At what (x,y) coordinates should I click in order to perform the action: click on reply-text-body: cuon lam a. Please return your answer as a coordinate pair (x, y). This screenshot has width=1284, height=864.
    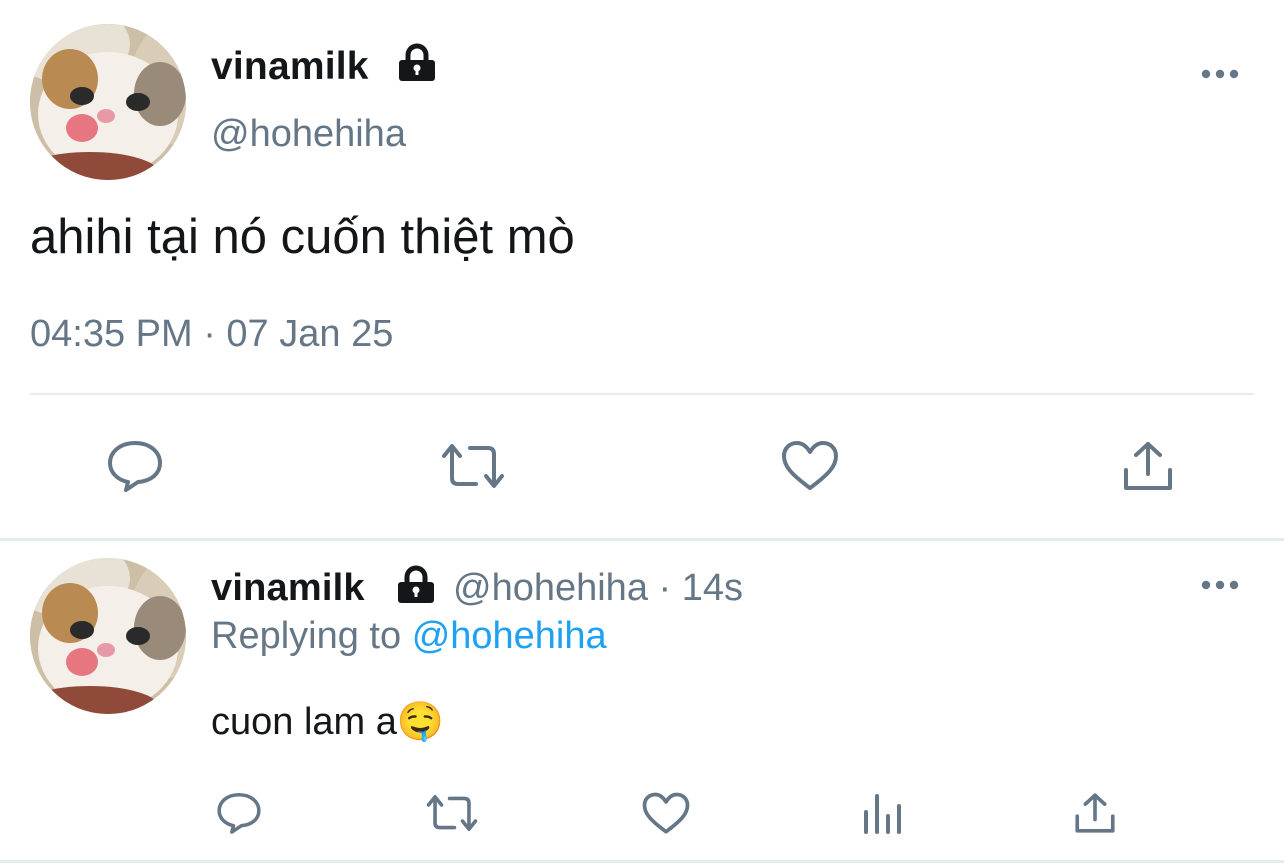
    Looking at the image, I should click on (304, 722).